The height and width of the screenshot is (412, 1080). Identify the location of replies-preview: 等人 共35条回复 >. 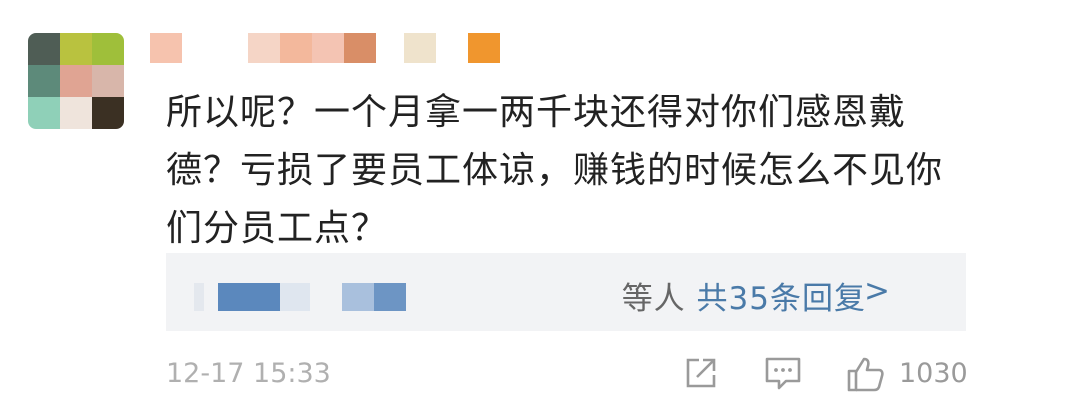
(566, 292).